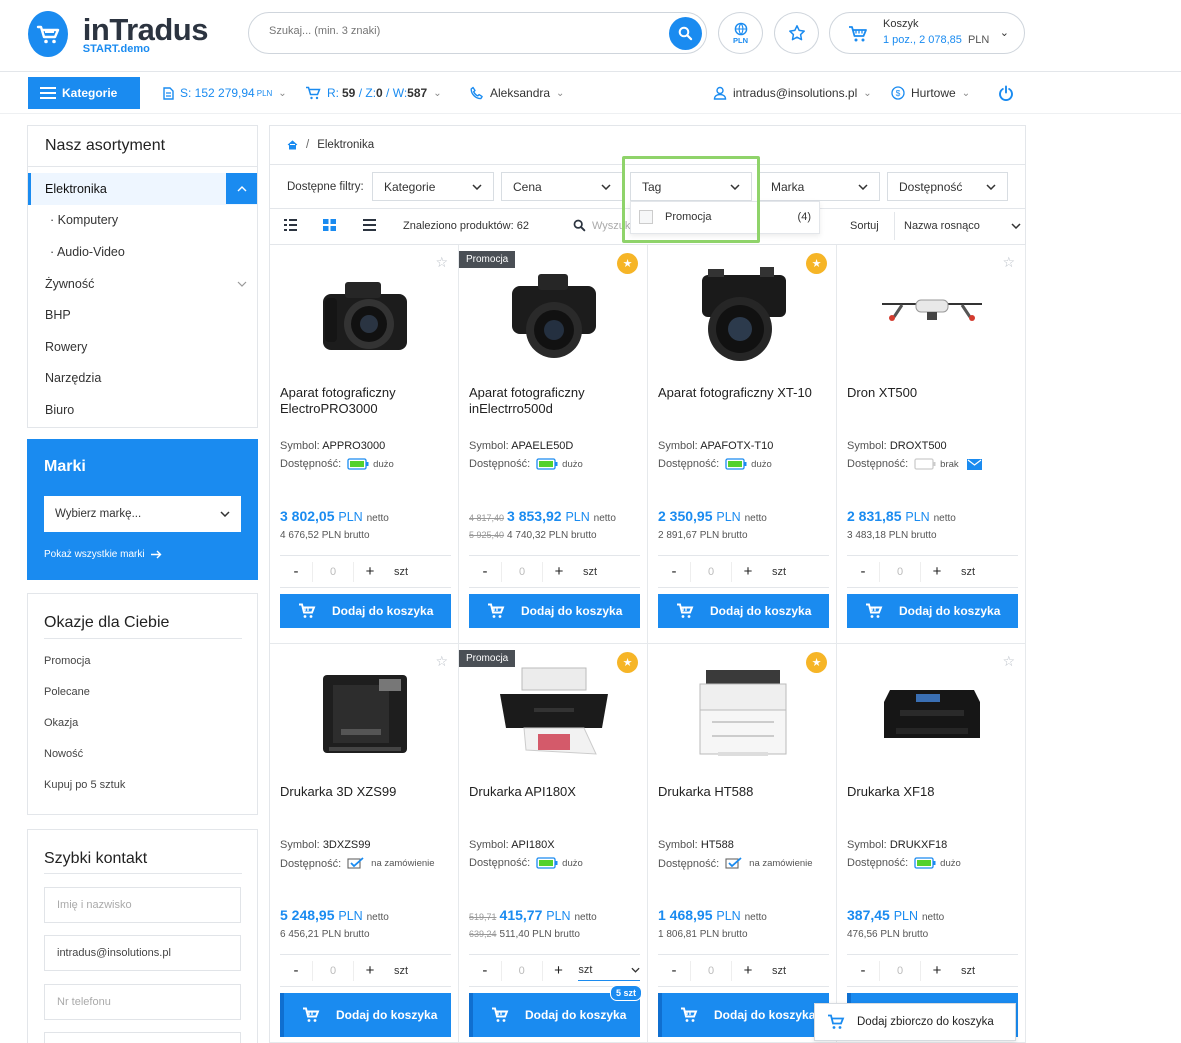 Image resolution: width=1181 pixels, height=1043 pixels. What do you see at coordinates (927, 33) in the screenshot?
I see `cart-button: Koszyk 1 poz., 2 078,85 PLN ⌄` at bounding box center [927, 33].